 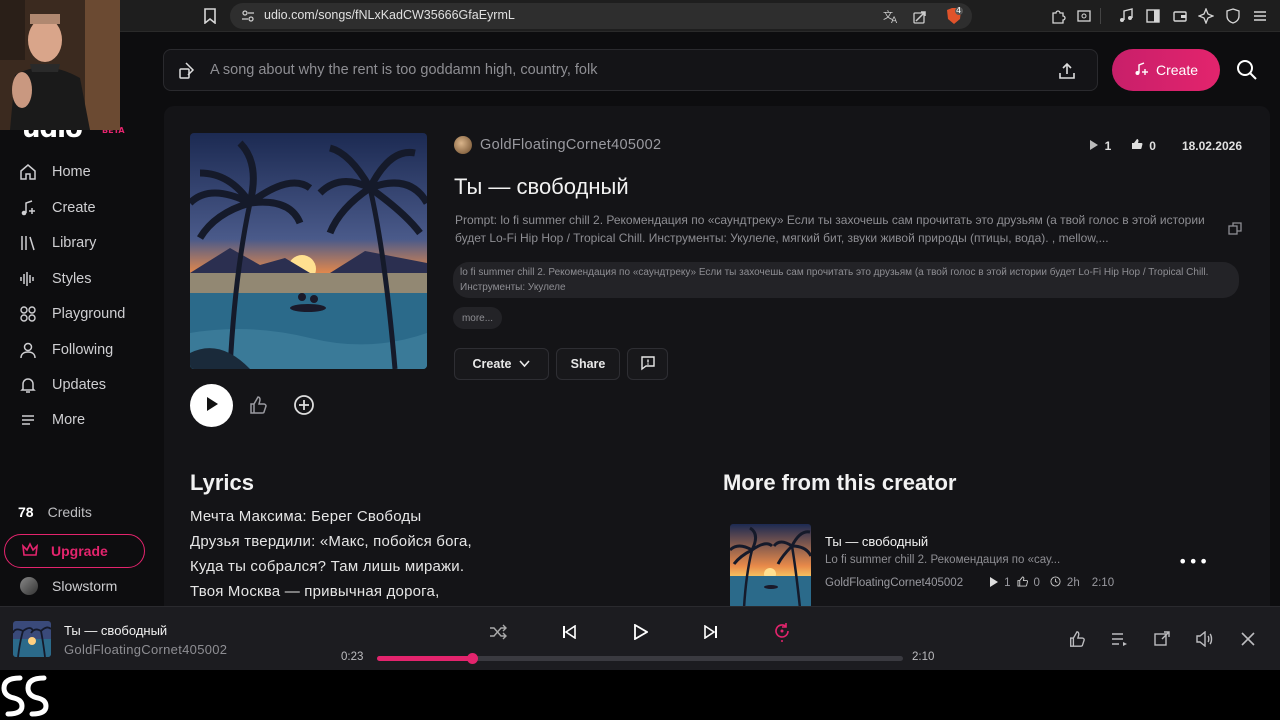 What do you see at coordinates (498, 632) in the screenshot?
I see `shuffle-icon` at bounding box center [498, 632].